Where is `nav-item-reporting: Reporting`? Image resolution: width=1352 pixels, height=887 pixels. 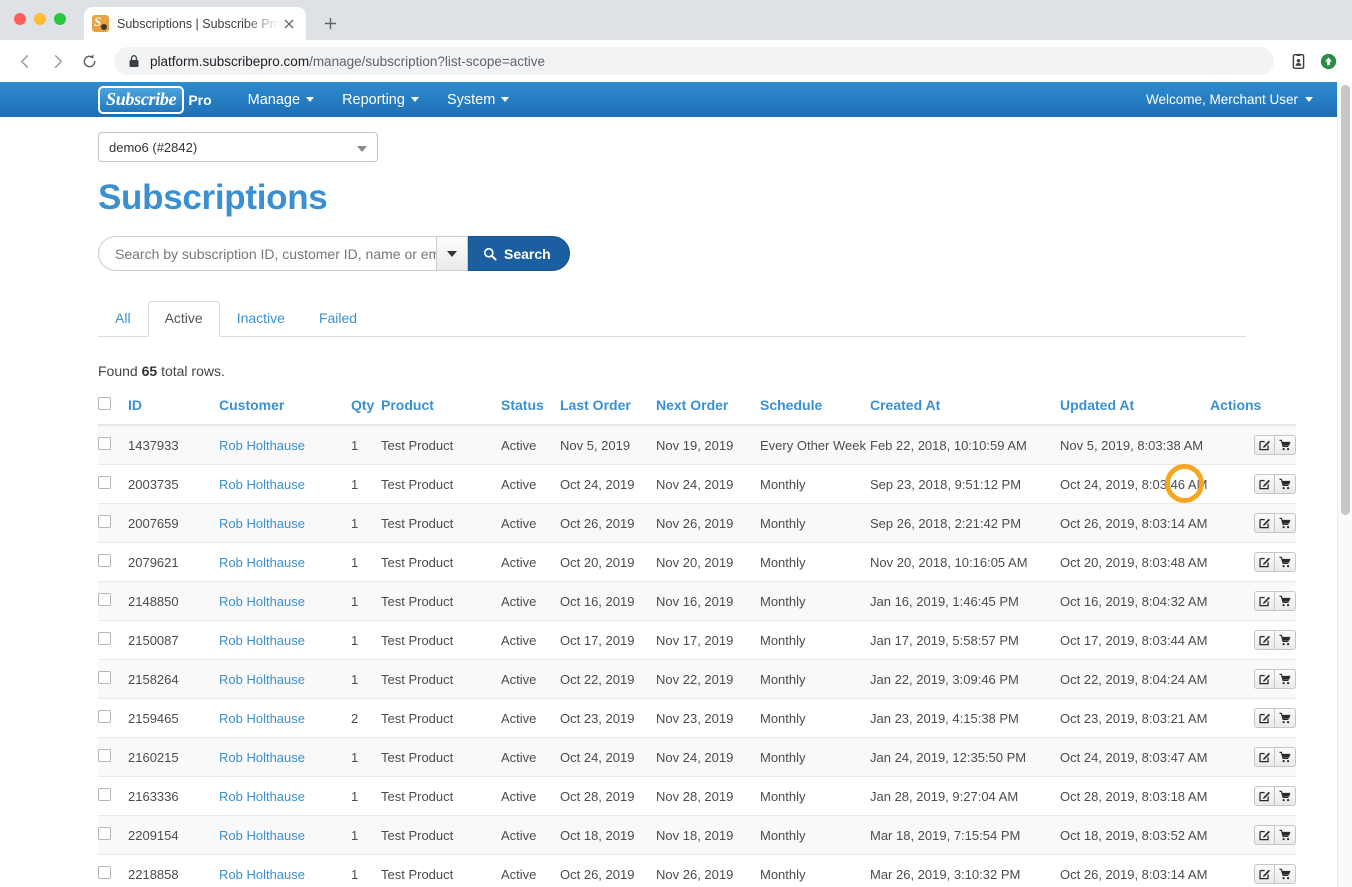 nav-item-reporting: Reporting is located at coordinates (380, 99).